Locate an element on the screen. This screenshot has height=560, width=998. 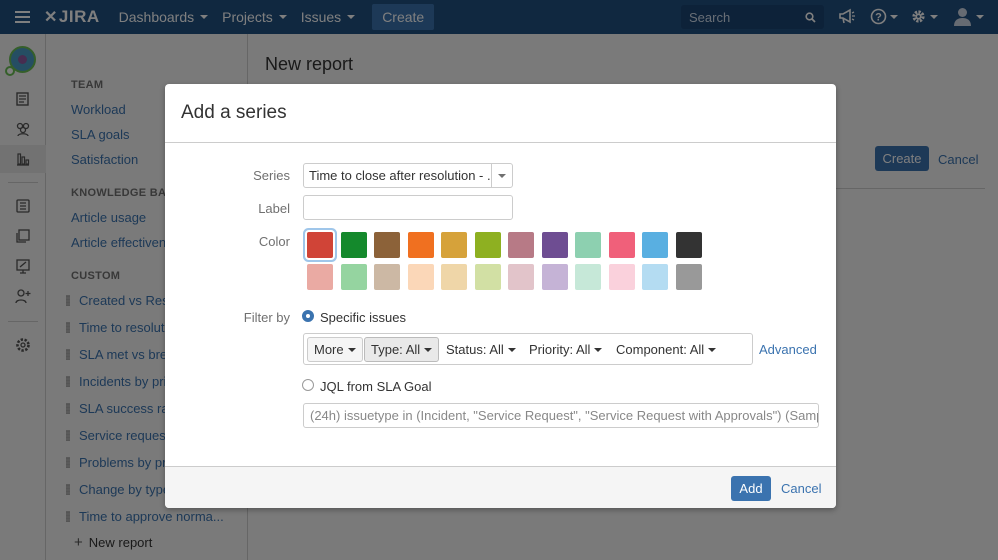
status-filter-button: Status: All is located at coordinates (481, 349).